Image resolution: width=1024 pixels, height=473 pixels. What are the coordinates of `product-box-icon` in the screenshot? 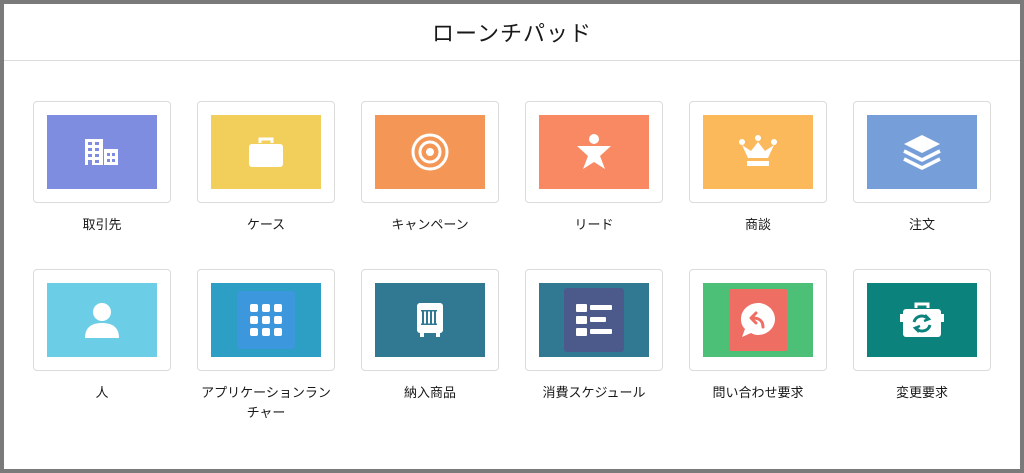 It's located at (430, 320).